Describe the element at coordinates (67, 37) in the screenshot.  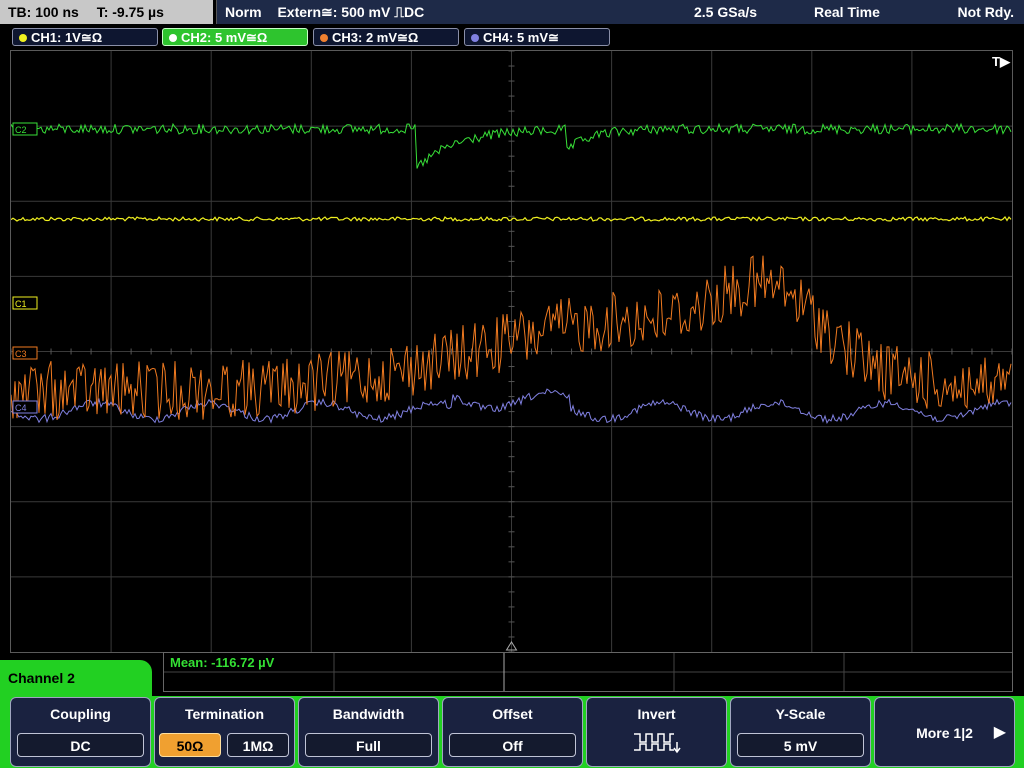
I see `tab-ch1-label: CH1: 1V≅Ω` at that location.